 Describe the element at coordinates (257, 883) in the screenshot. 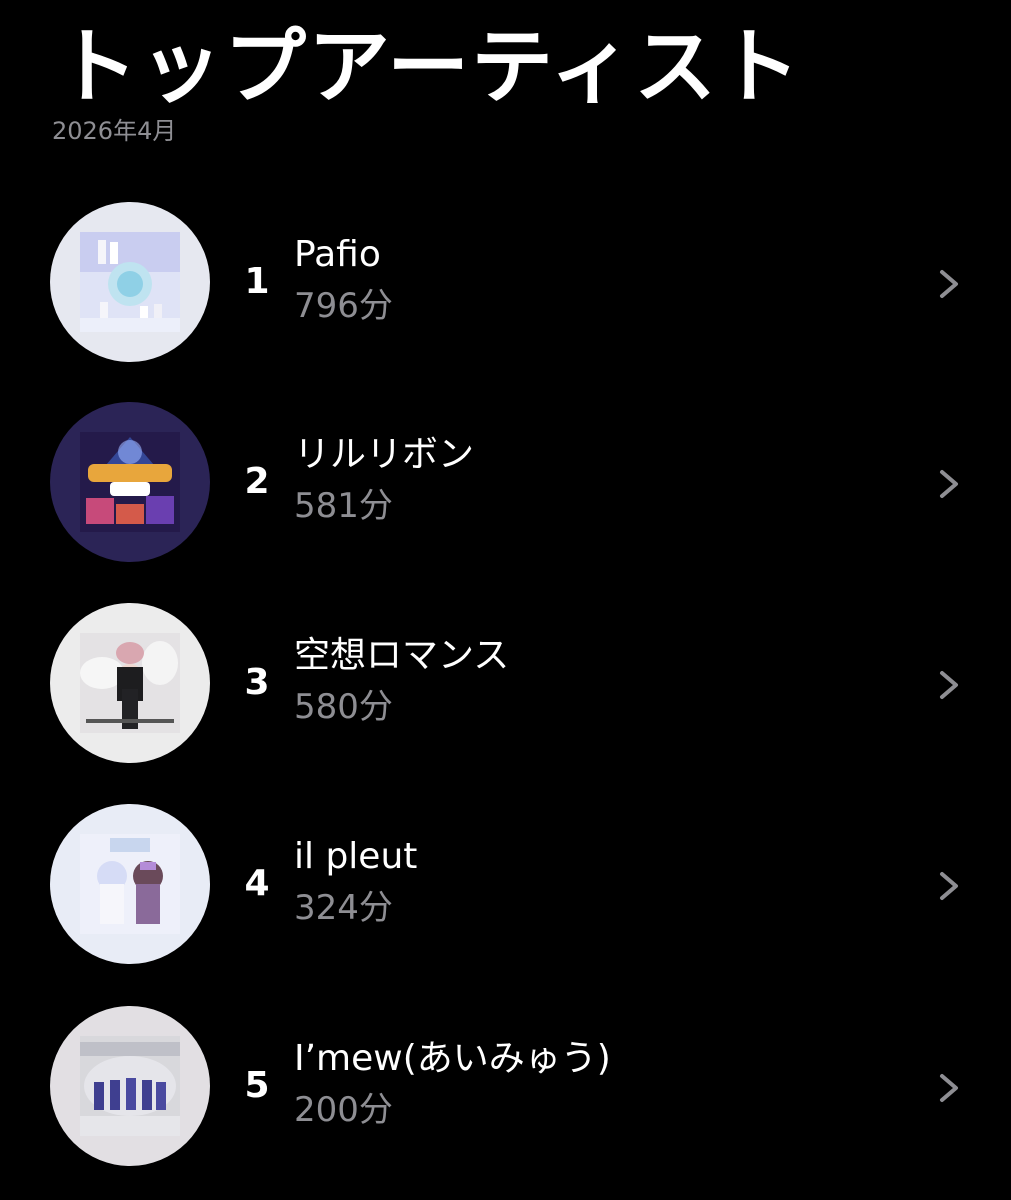

I see `rank-number: 4` at that location.